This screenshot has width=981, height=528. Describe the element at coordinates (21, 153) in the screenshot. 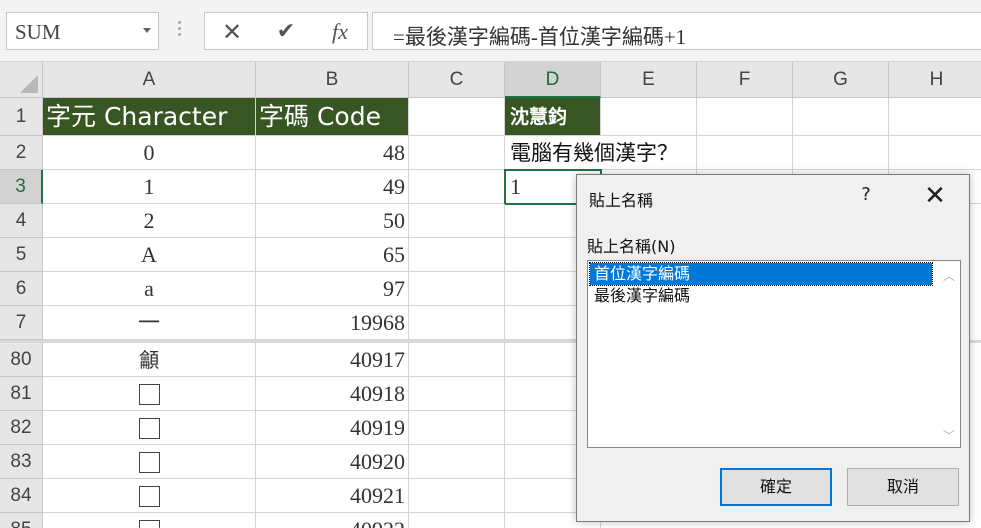

I see `row-header-2: 2` at that location.